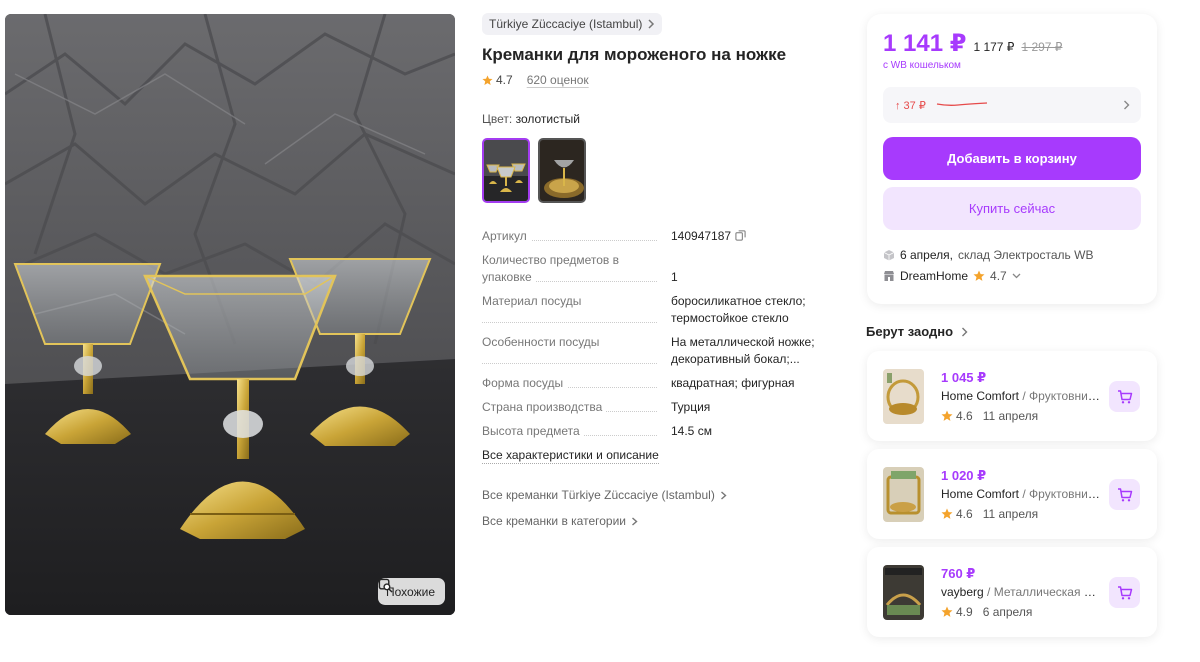  What do you see at coordinates (1007, 612) in the screenshot?
I see `rec-date: 6 апреля` at bounding box center [1007, 612].